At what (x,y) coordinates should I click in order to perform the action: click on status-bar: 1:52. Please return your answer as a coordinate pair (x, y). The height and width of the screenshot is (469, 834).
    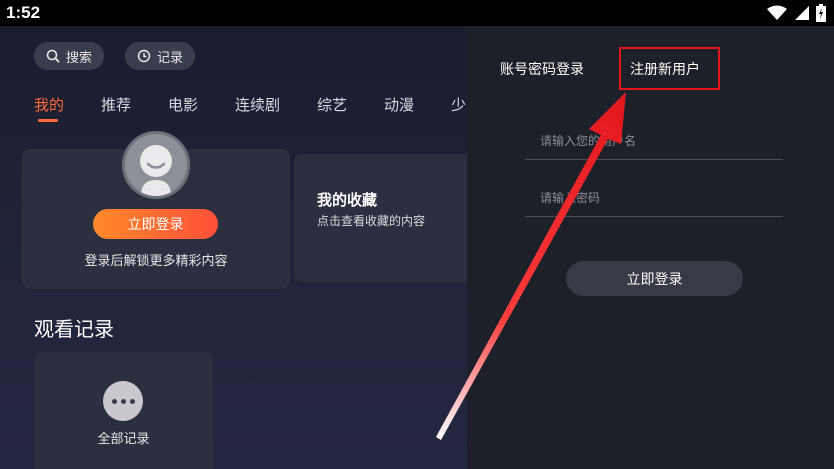
    Looking at the image, I should click on (417, 13).